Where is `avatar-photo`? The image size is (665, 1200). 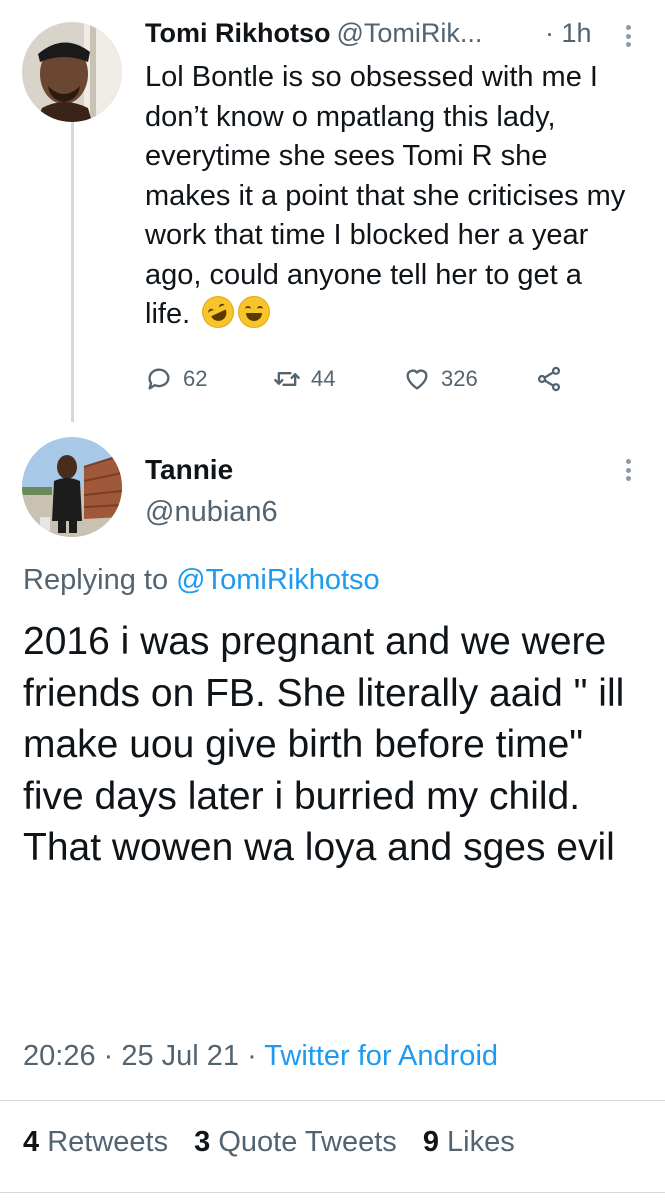
avatar-photo is located at coordinates (72, 72).